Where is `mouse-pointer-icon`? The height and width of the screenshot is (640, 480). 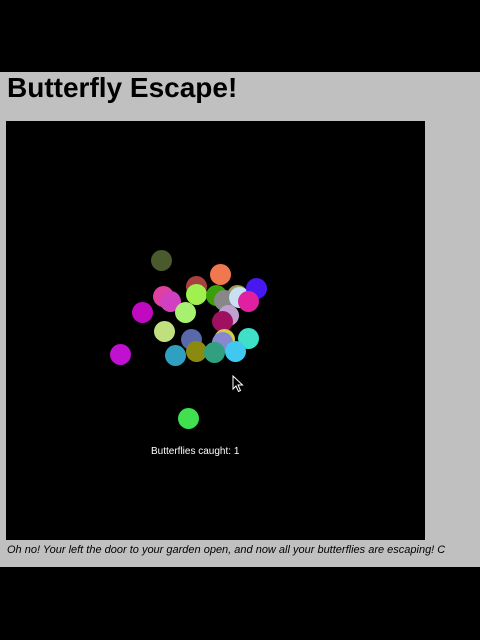 mouse-pointer-icon is located at coordinates (238, 384).